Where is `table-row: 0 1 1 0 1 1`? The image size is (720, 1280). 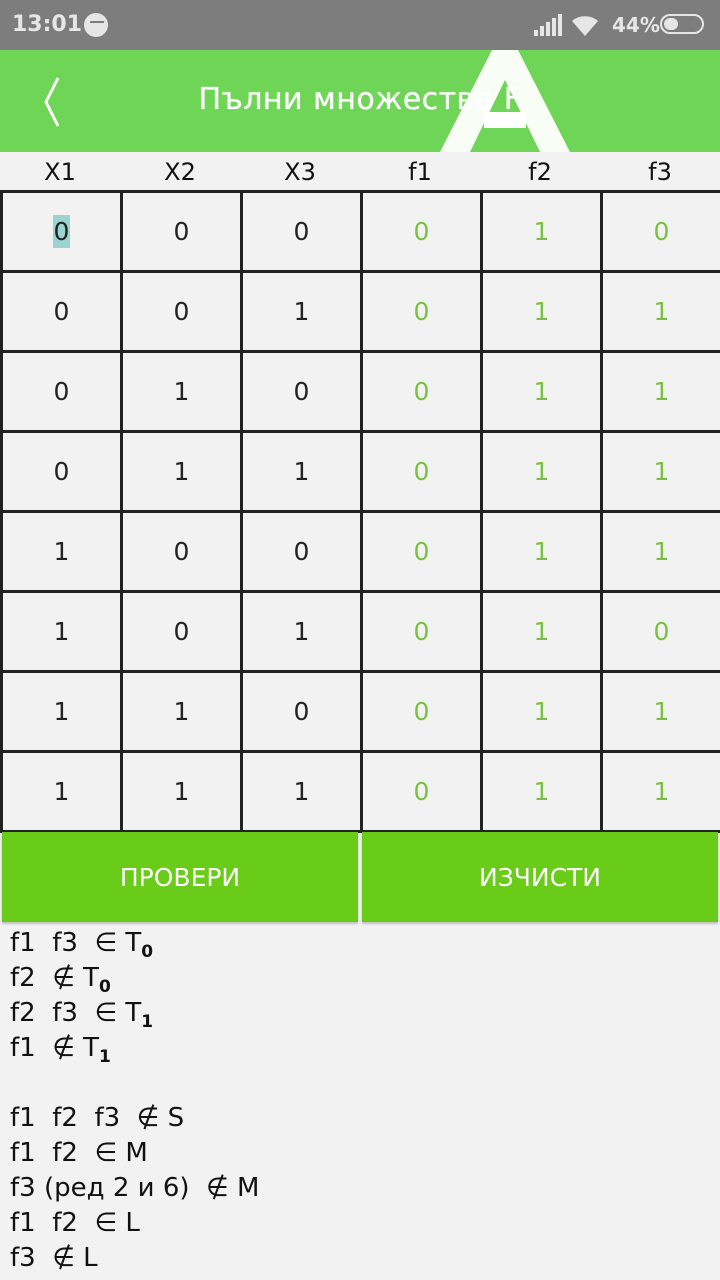 table-row: 0 1 1 0 1 1 is located at coordinates (360, 471).